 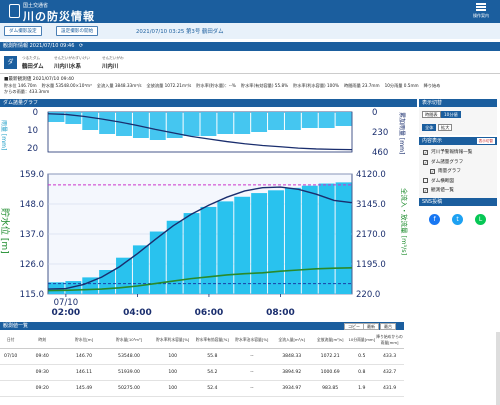 What do you see at coordinates (362, 85) in the screenshot?
I see `stat-item: 時間雨量 23.7mm` at bounding box center [362, 85].